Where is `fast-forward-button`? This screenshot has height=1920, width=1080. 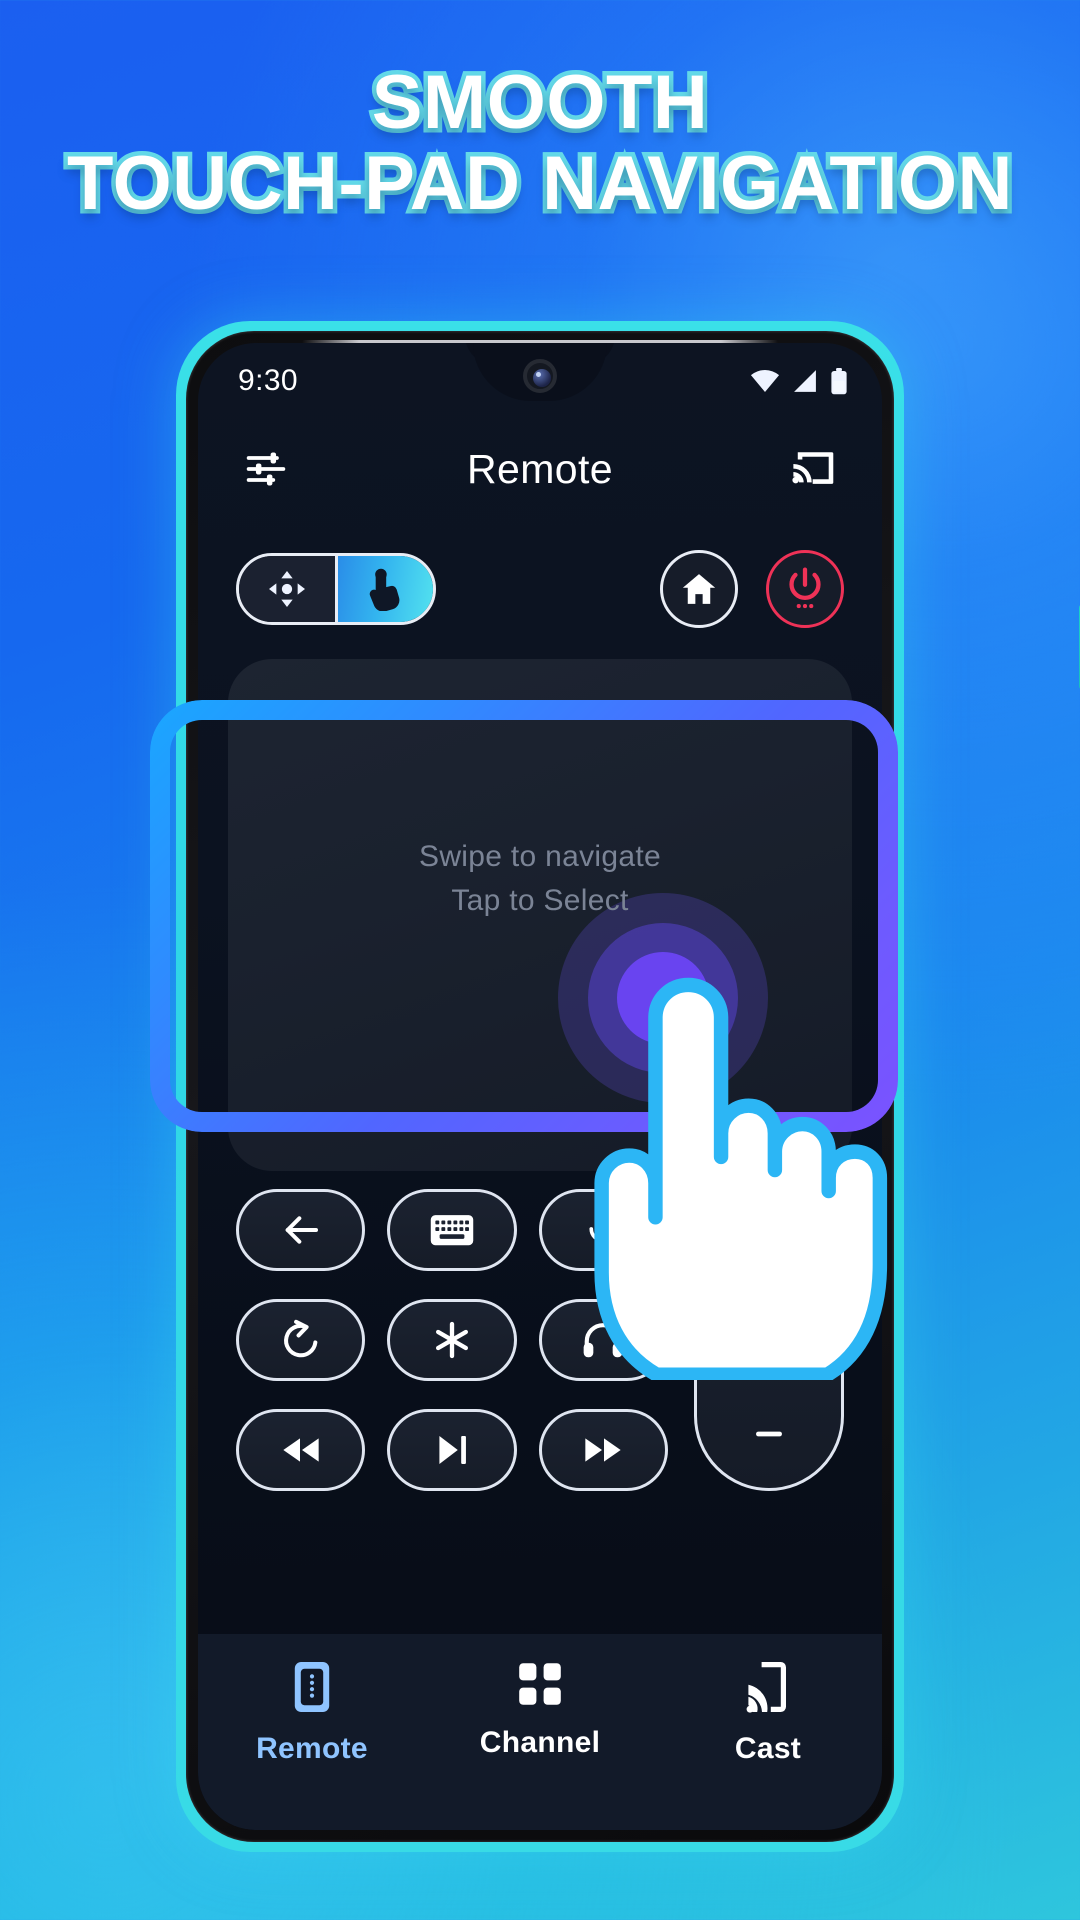
fast-forward-button is located at coordinates (603, 1450).